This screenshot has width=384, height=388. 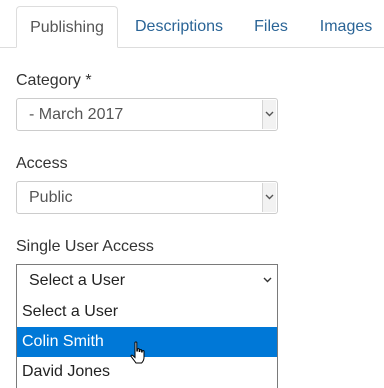 I want to click on category-select: - March 2017, so click(x=147, y=114).